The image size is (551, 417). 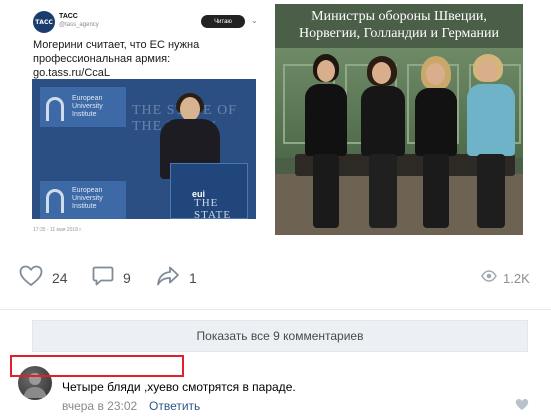 What do you see at coordinates (275, 278) in the screenshot?
I see `post-actions-bar: 24 9 1` at bounding box center [275, 278].